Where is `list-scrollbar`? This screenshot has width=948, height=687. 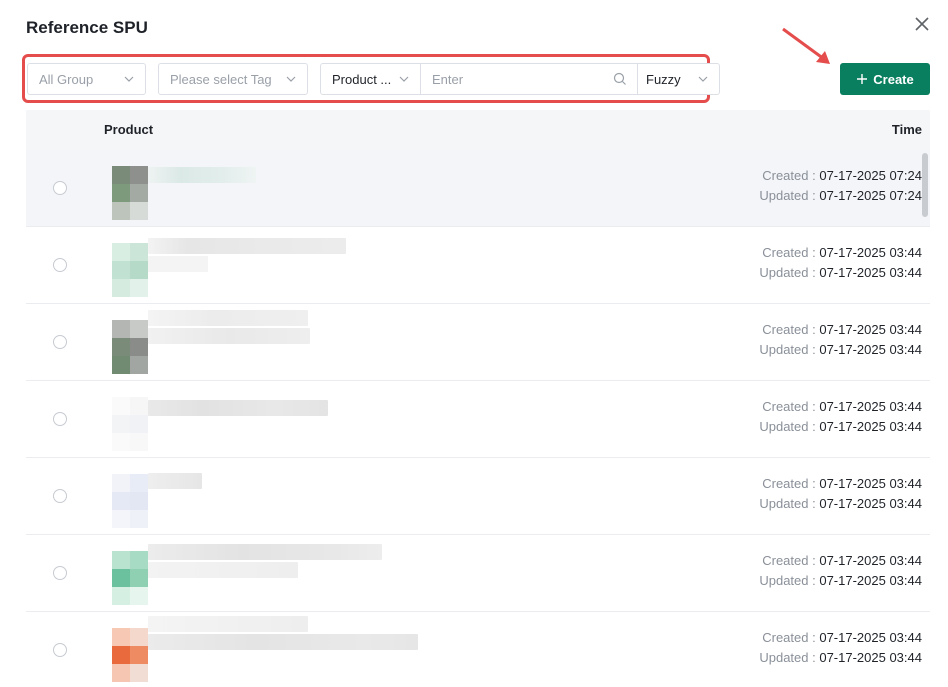
list-scrollbar is located at coordinates (925, 185).